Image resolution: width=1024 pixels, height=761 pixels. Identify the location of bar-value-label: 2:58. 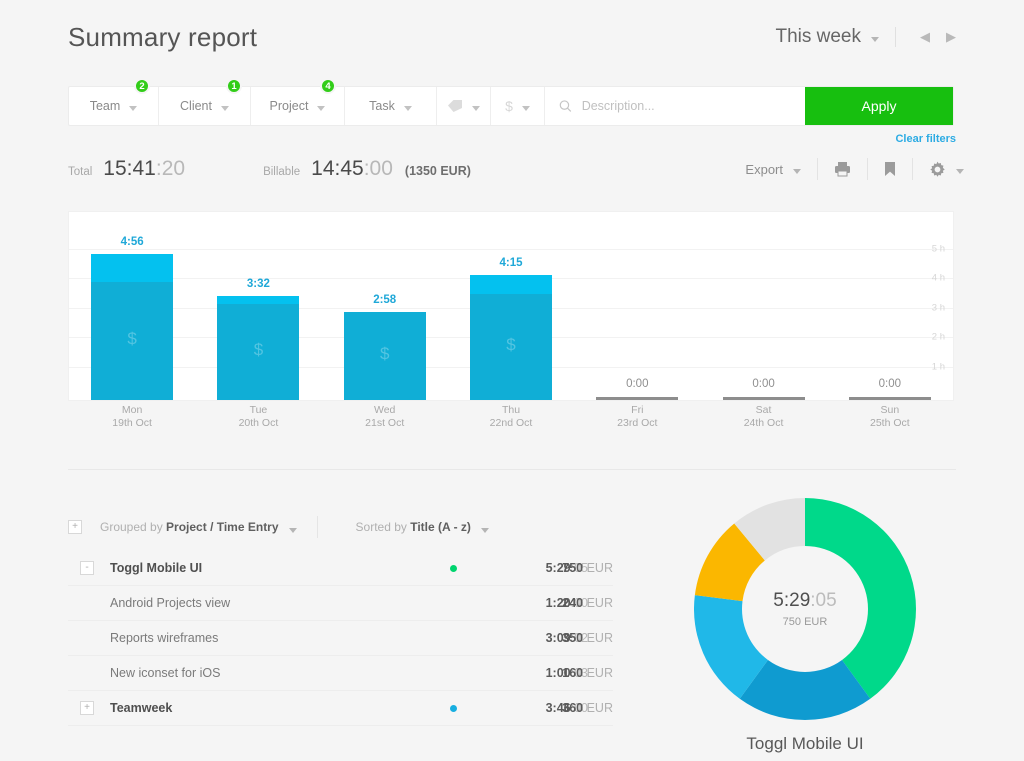
(385, 300).